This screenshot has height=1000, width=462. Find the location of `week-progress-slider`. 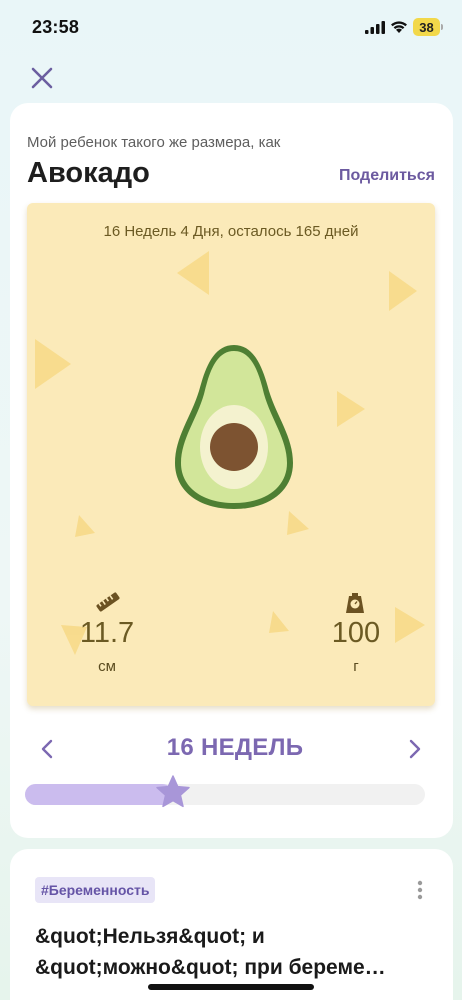

week-progress-slider is located at coordinates (225, 791).